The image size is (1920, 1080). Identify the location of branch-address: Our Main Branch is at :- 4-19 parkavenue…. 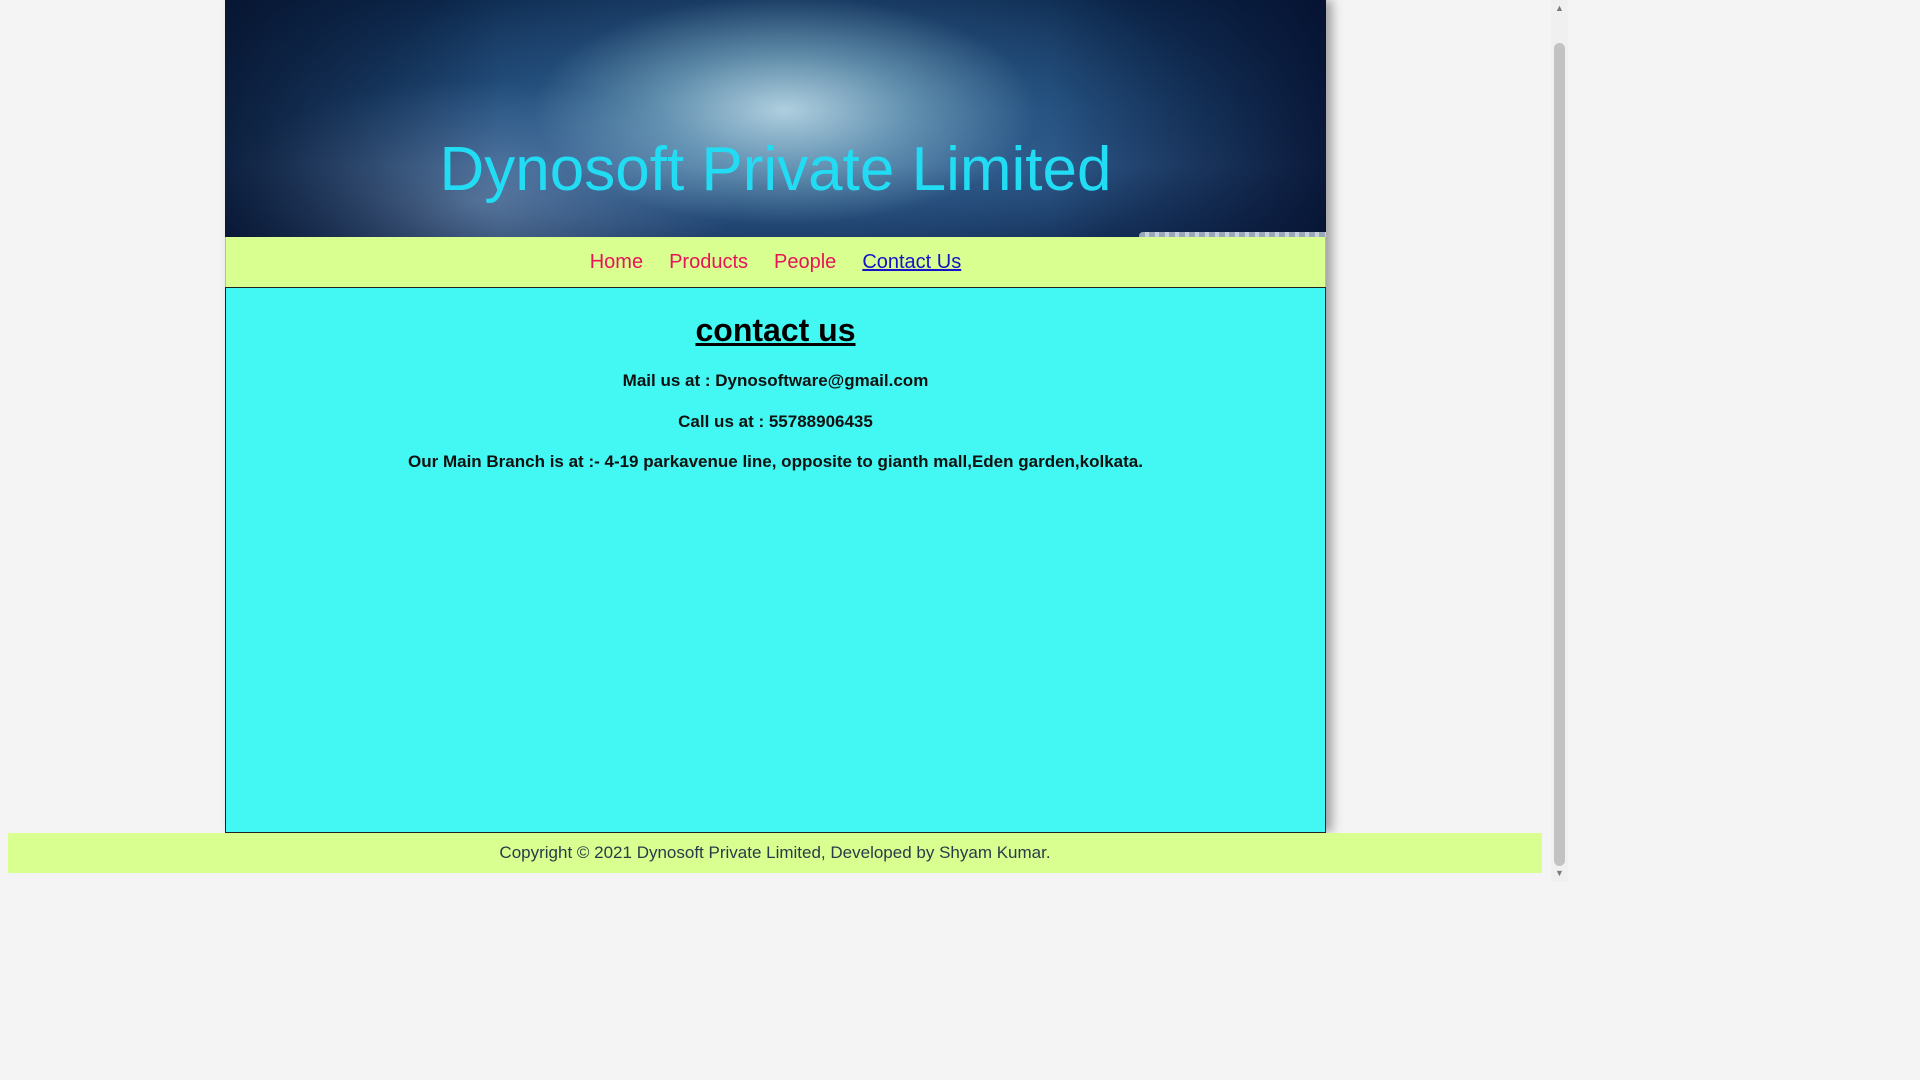
(775, 461).